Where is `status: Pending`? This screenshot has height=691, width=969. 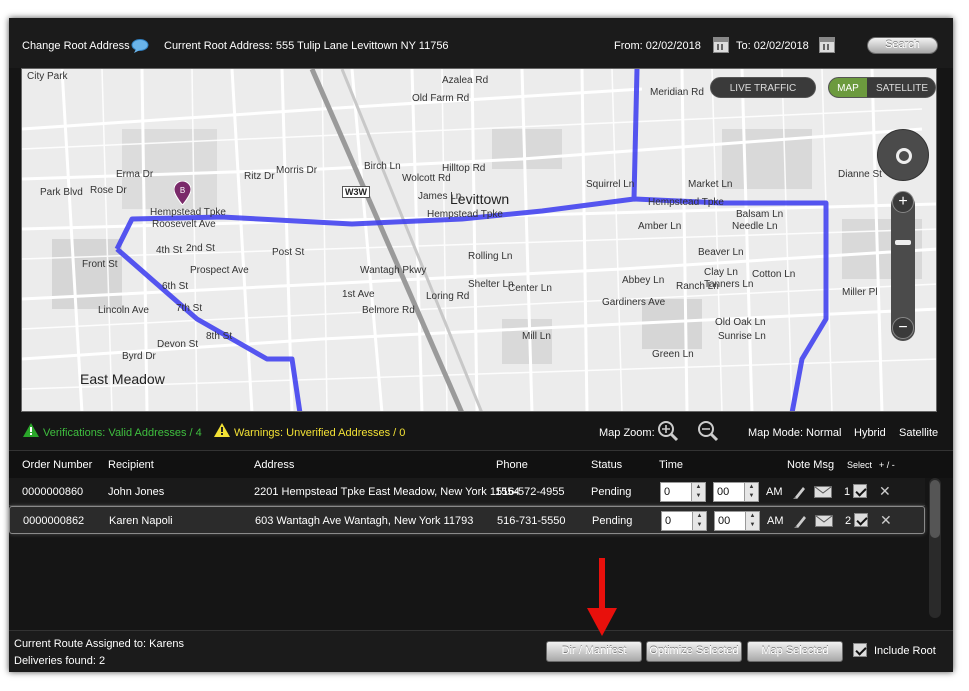 status: Pending is located at coordinates (612, 521).